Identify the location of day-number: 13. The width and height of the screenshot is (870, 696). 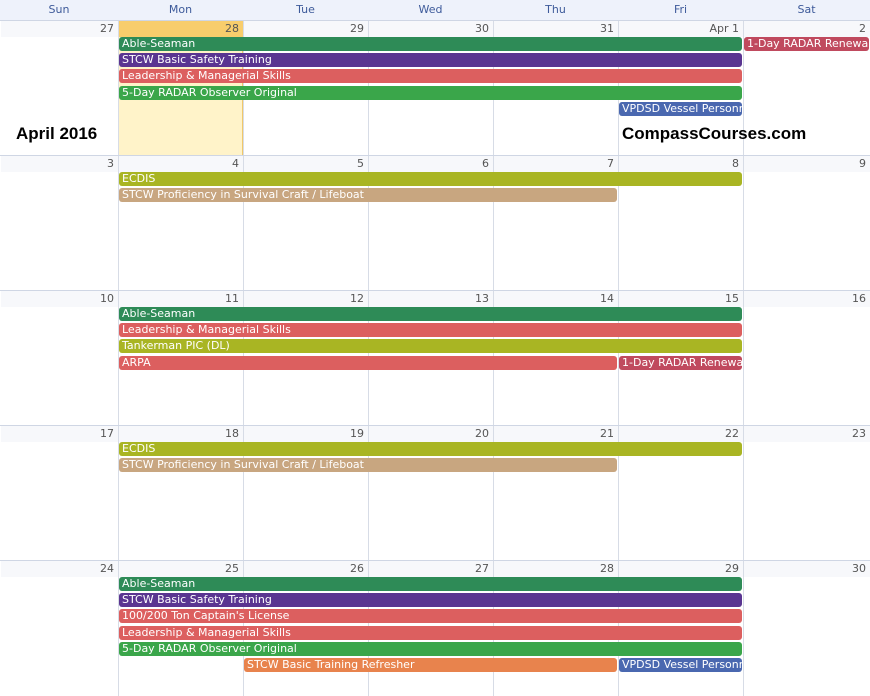
(431, 299).